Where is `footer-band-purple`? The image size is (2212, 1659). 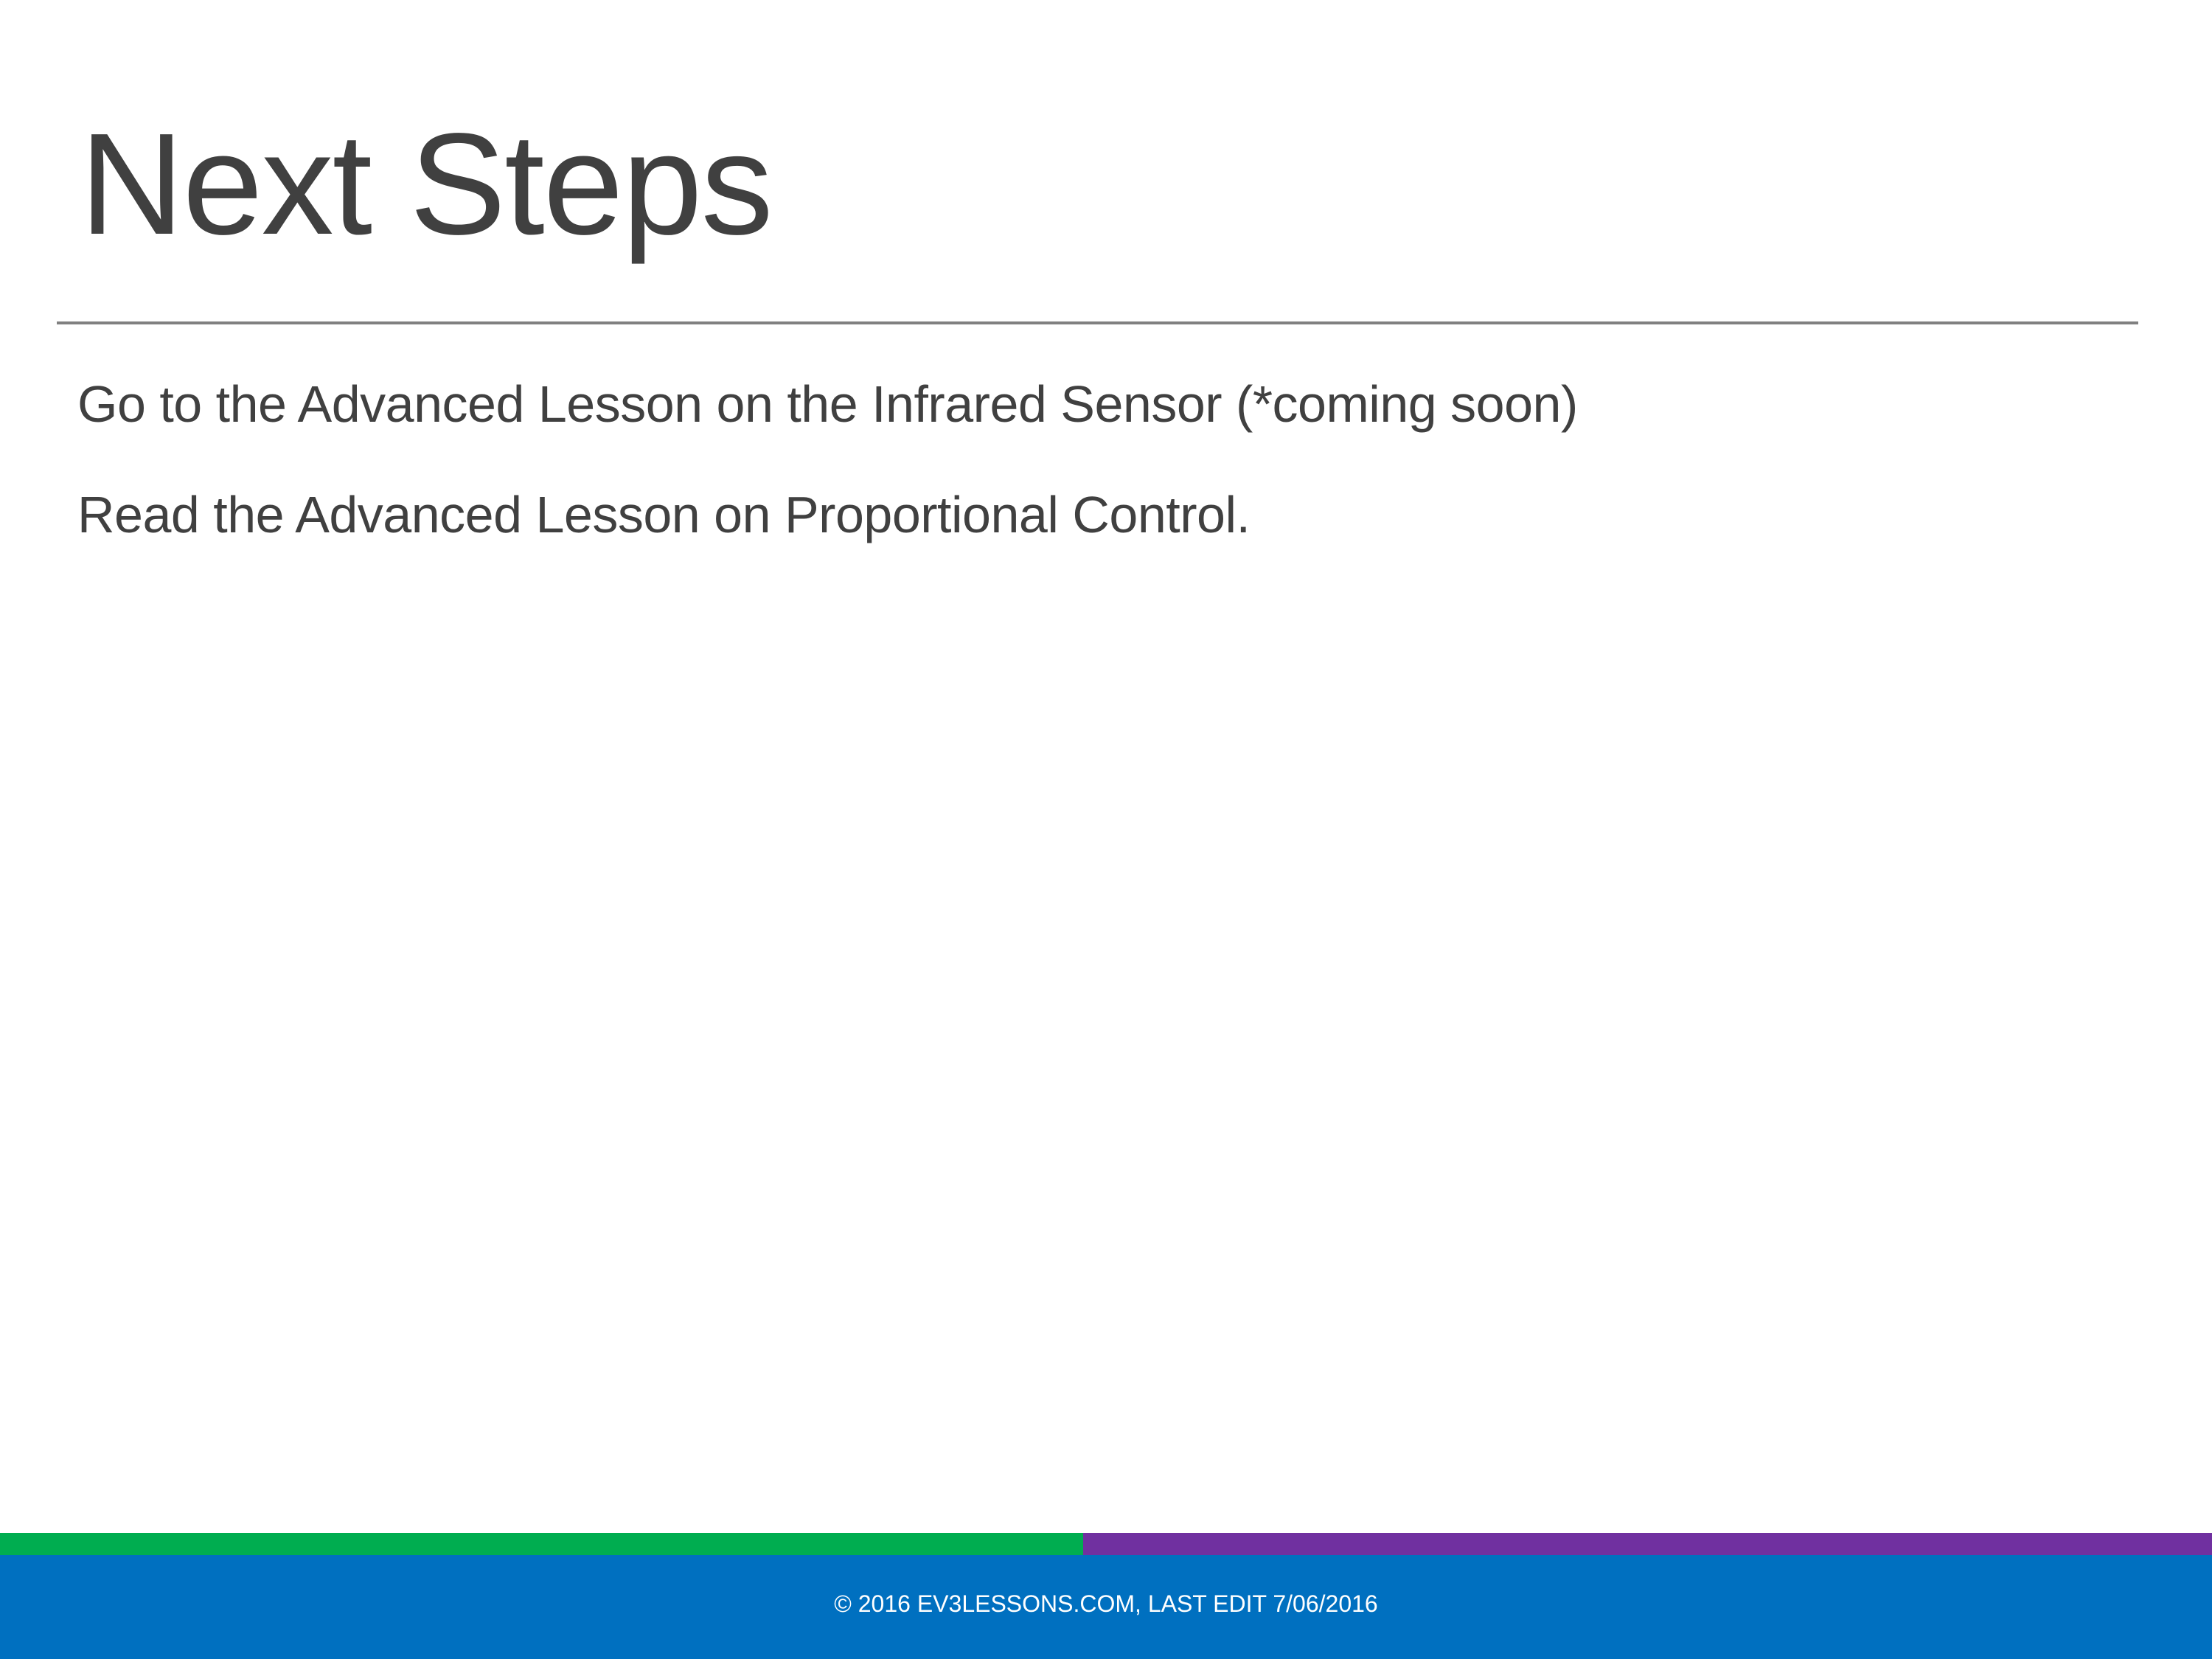
footer-band-purple is located at coordinates (1647, 1544).